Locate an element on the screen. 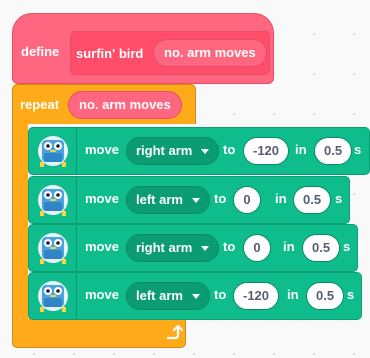  define-block: define surfin' bird no. arm moves is located at coordinates (143, 48).